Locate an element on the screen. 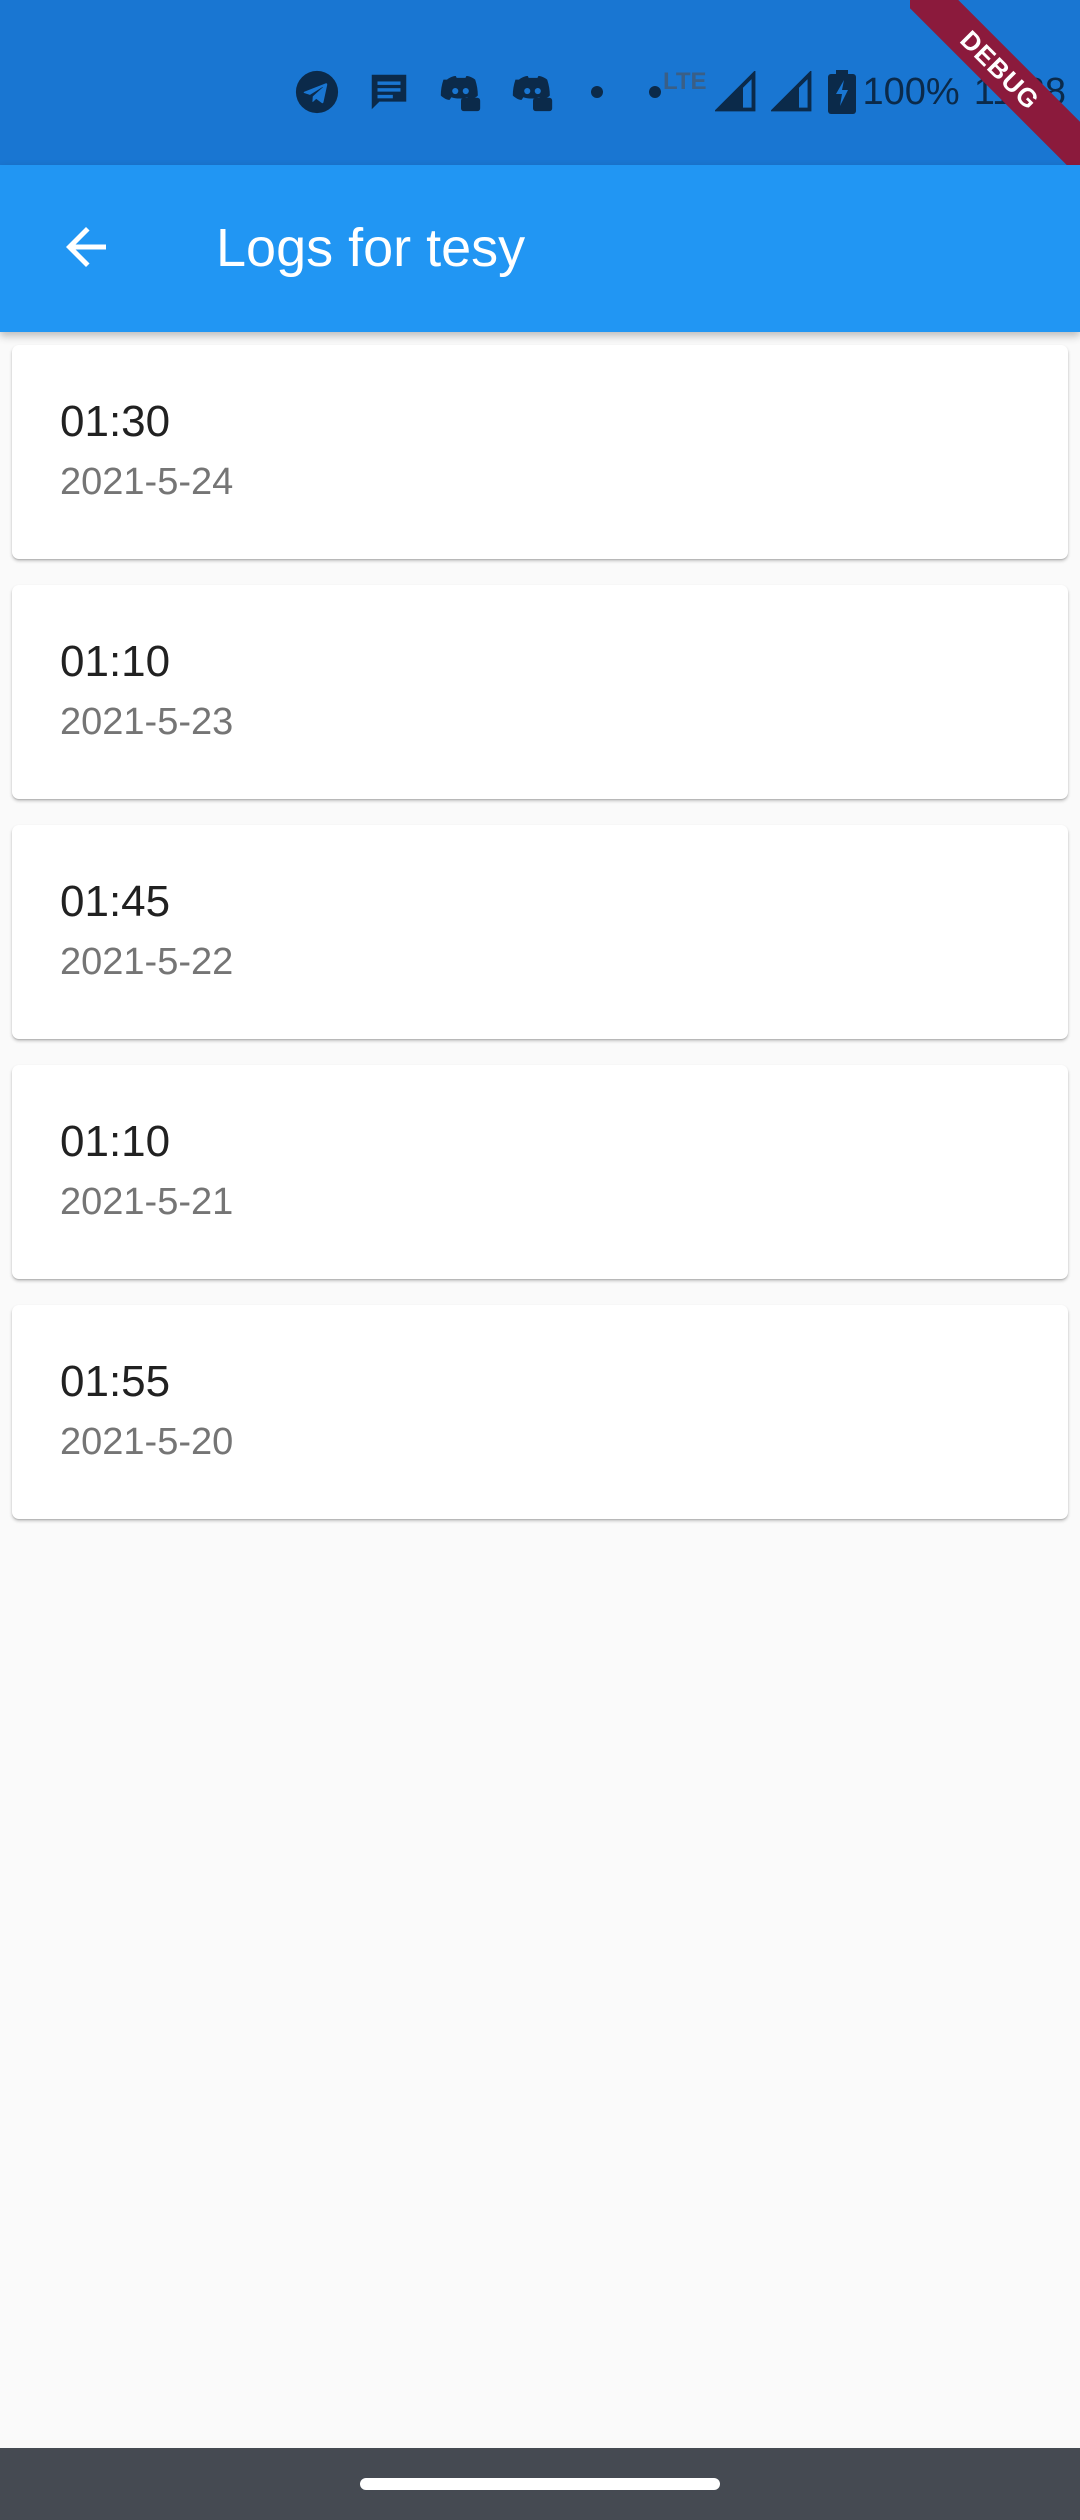 The image size is (1080, 2520). log-date: 2021-5-22 is located at coordinates (147, 962).